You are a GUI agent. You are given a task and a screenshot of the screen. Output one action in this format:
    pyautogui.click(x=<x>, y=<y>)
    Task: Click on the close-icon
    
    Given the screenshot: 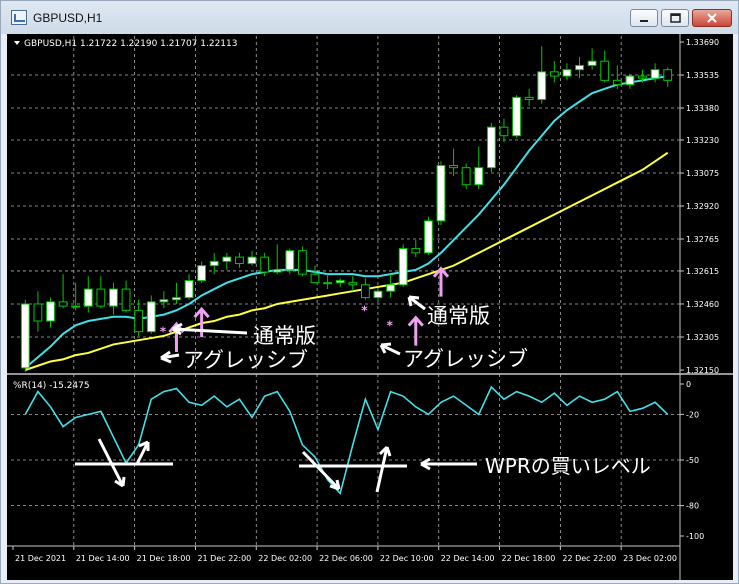 What is the action you would take?
    pyautogui.click(x=712, y=18)
    